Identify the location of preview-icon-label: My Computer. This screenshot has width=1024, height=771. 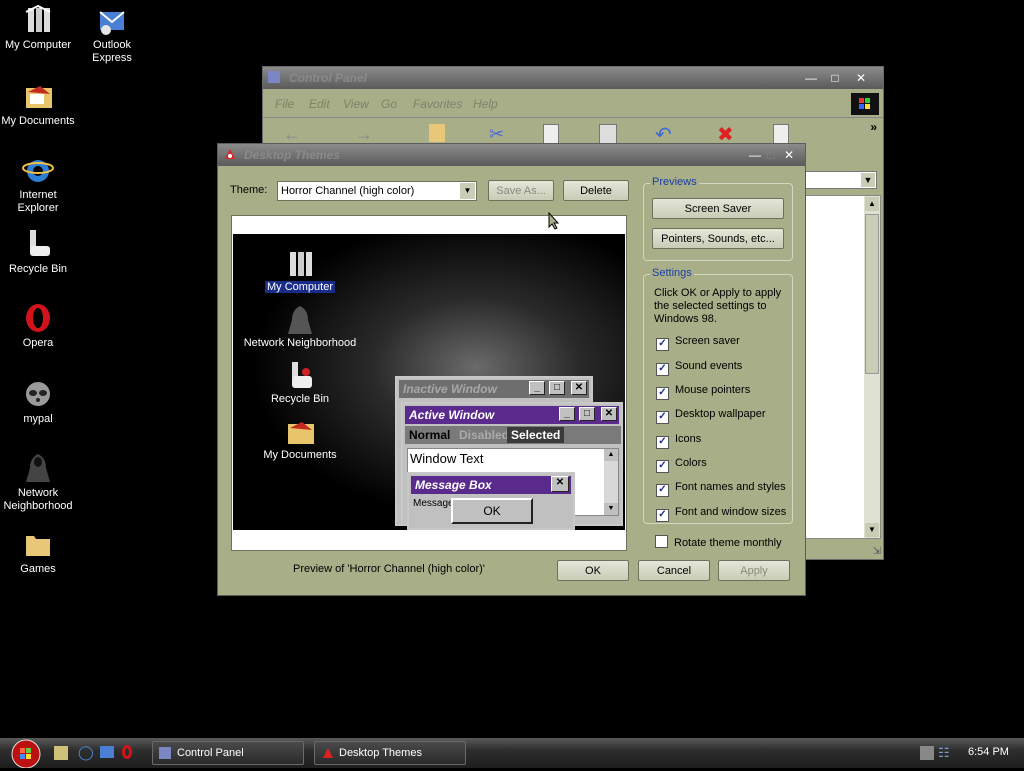
(300, 287).